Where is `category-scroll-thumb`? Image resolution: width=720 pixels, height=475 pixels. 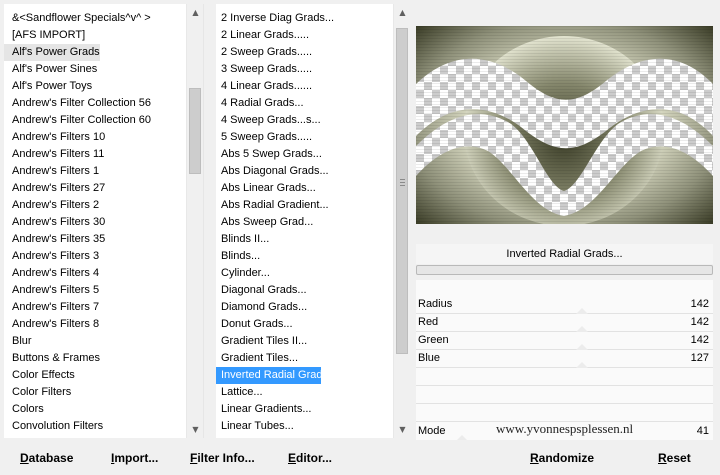
category-scroll-thumb is located at coordinates (195, 131).